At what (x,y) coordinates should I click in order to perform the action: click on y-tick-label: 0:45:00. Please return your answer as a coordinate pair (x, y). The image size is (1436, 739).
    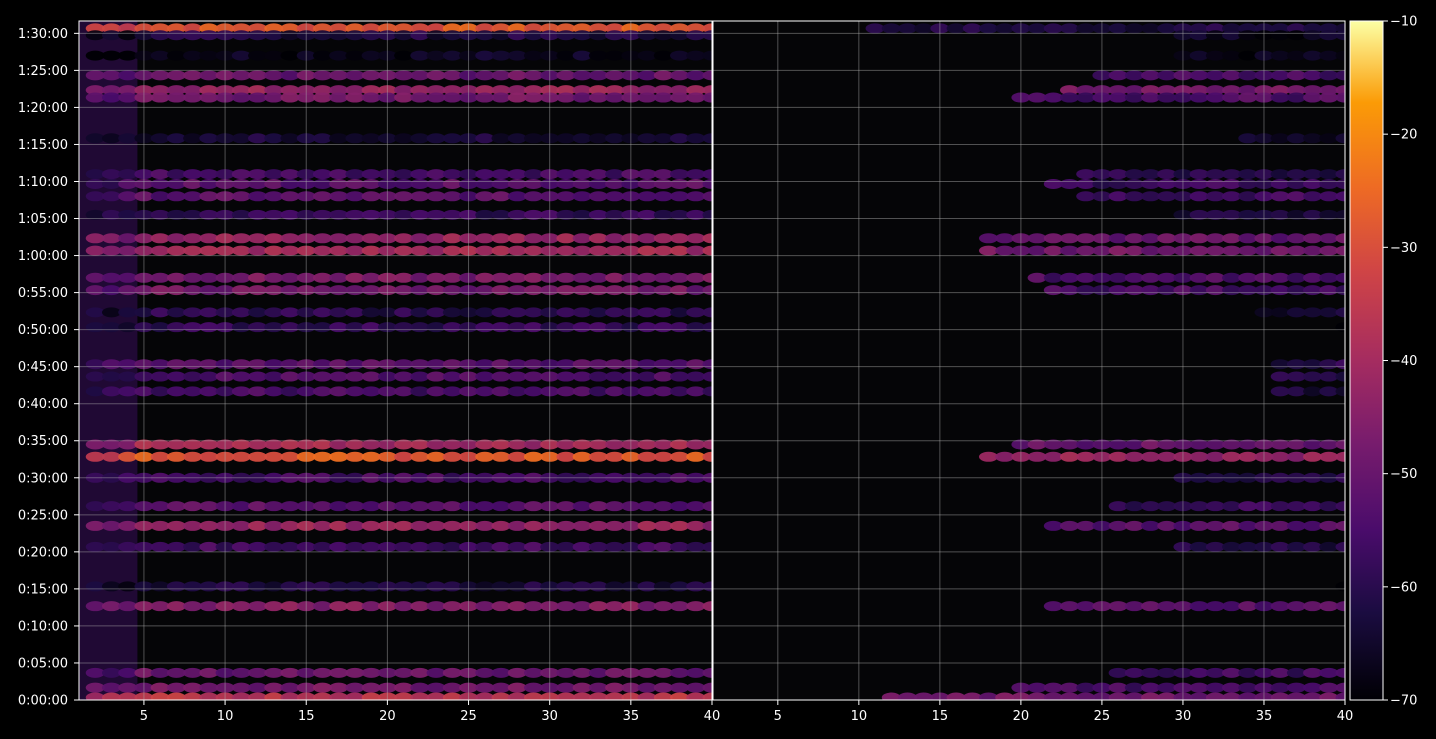
    Looking at the image, I should click on (43, 367).